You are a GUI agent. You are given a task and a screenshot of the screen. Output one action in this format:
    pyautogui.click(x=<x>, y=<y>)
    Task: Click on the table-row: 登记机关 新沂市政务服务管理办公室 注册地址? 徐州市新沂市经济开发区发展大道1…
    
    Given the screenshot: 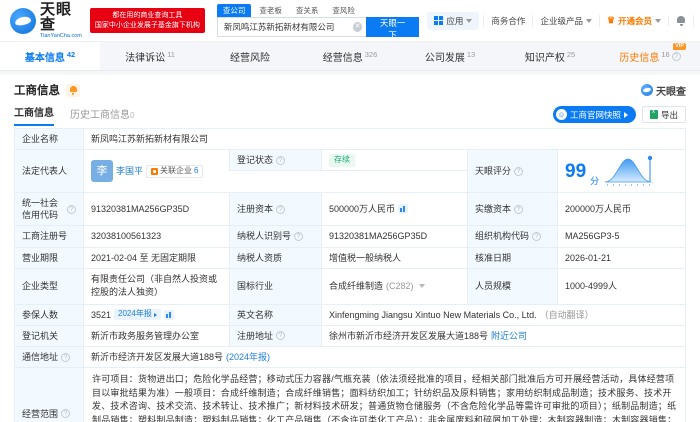 What is the action you would take?
    pyautogui.click(x=350, y=336)
    